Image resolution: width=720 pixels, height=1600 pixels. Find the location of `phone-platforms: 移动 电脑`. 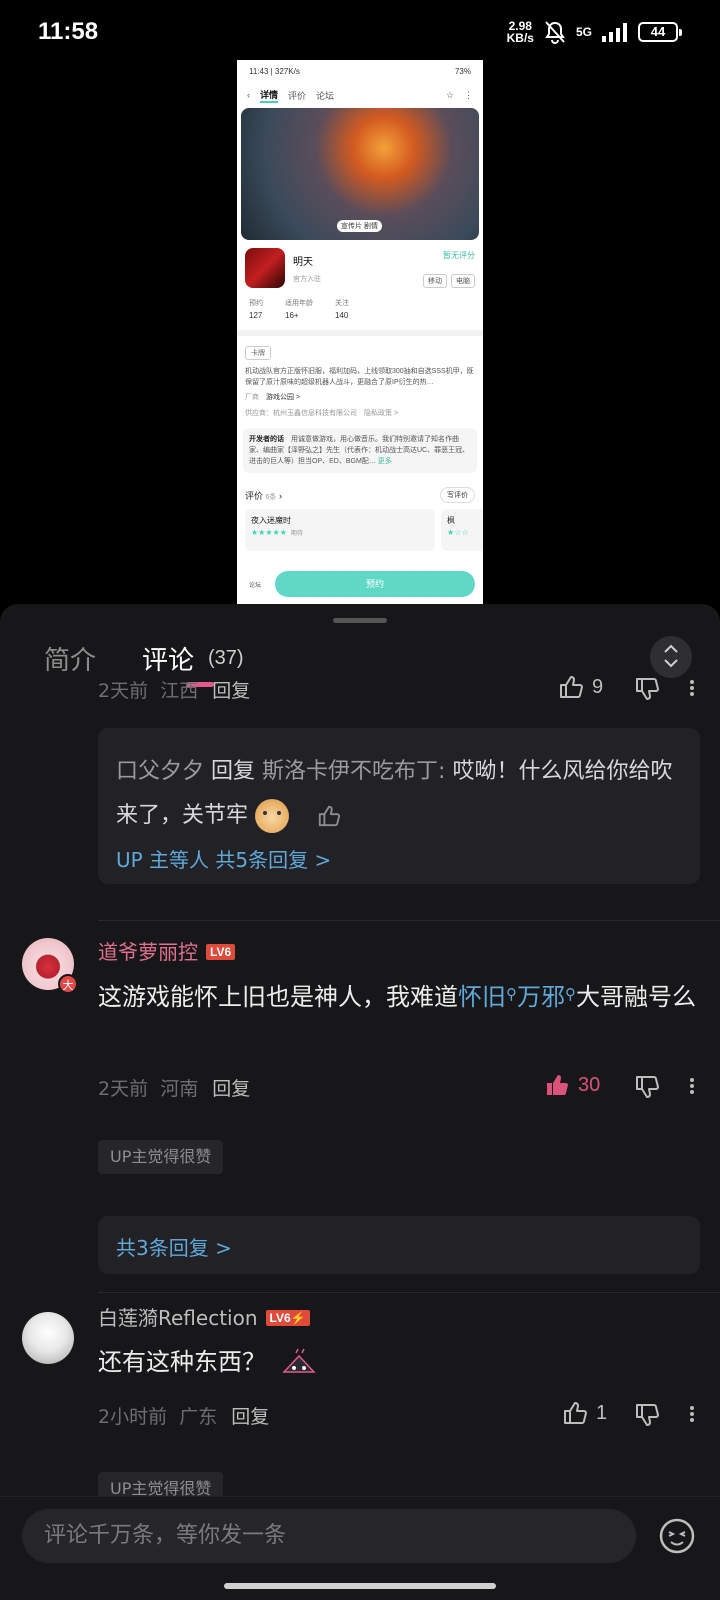

phone-platforms: 移动 电脑 is located at coordinates (449, 281).